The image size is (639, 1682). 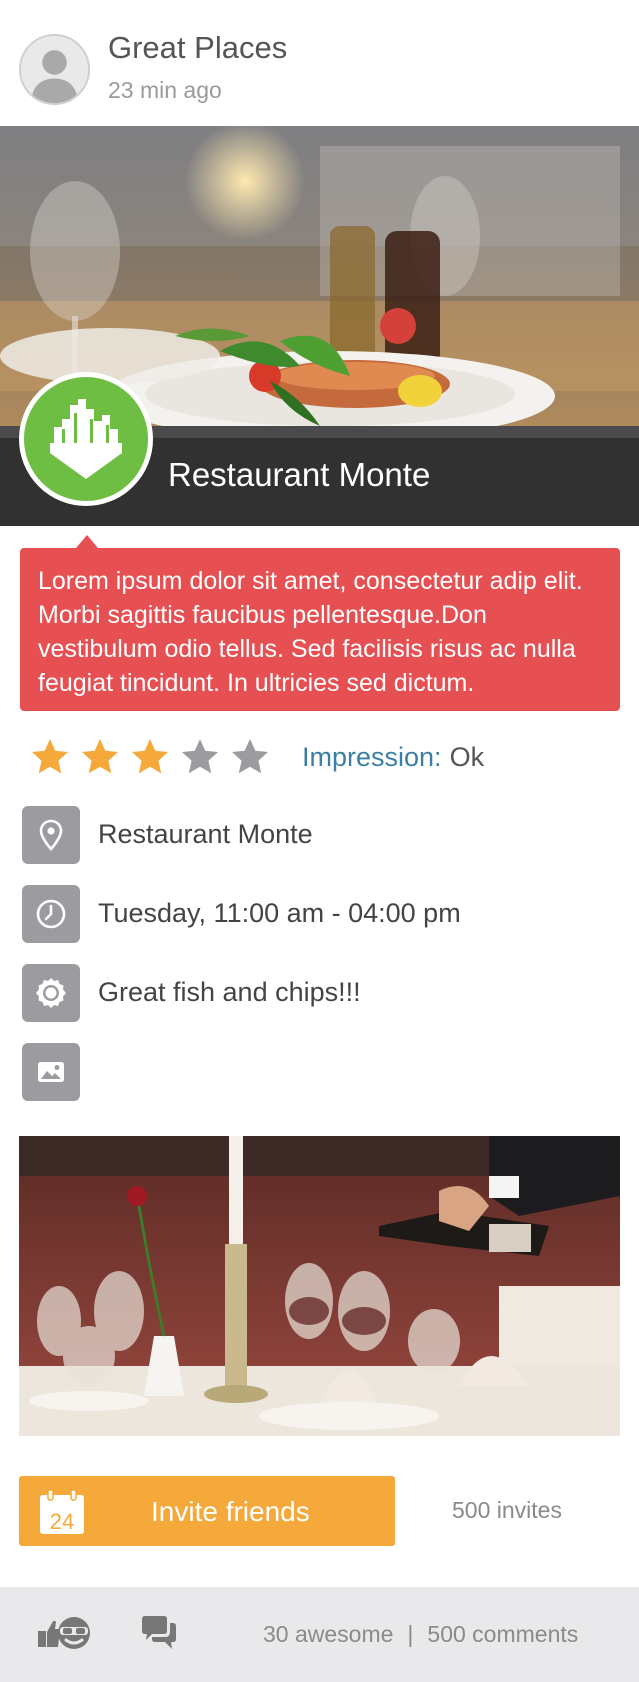 What do you see at coordinates (62, 1521) in the screenshot?
I see `calendar-day: 24` at bounding box center [62, 1521].